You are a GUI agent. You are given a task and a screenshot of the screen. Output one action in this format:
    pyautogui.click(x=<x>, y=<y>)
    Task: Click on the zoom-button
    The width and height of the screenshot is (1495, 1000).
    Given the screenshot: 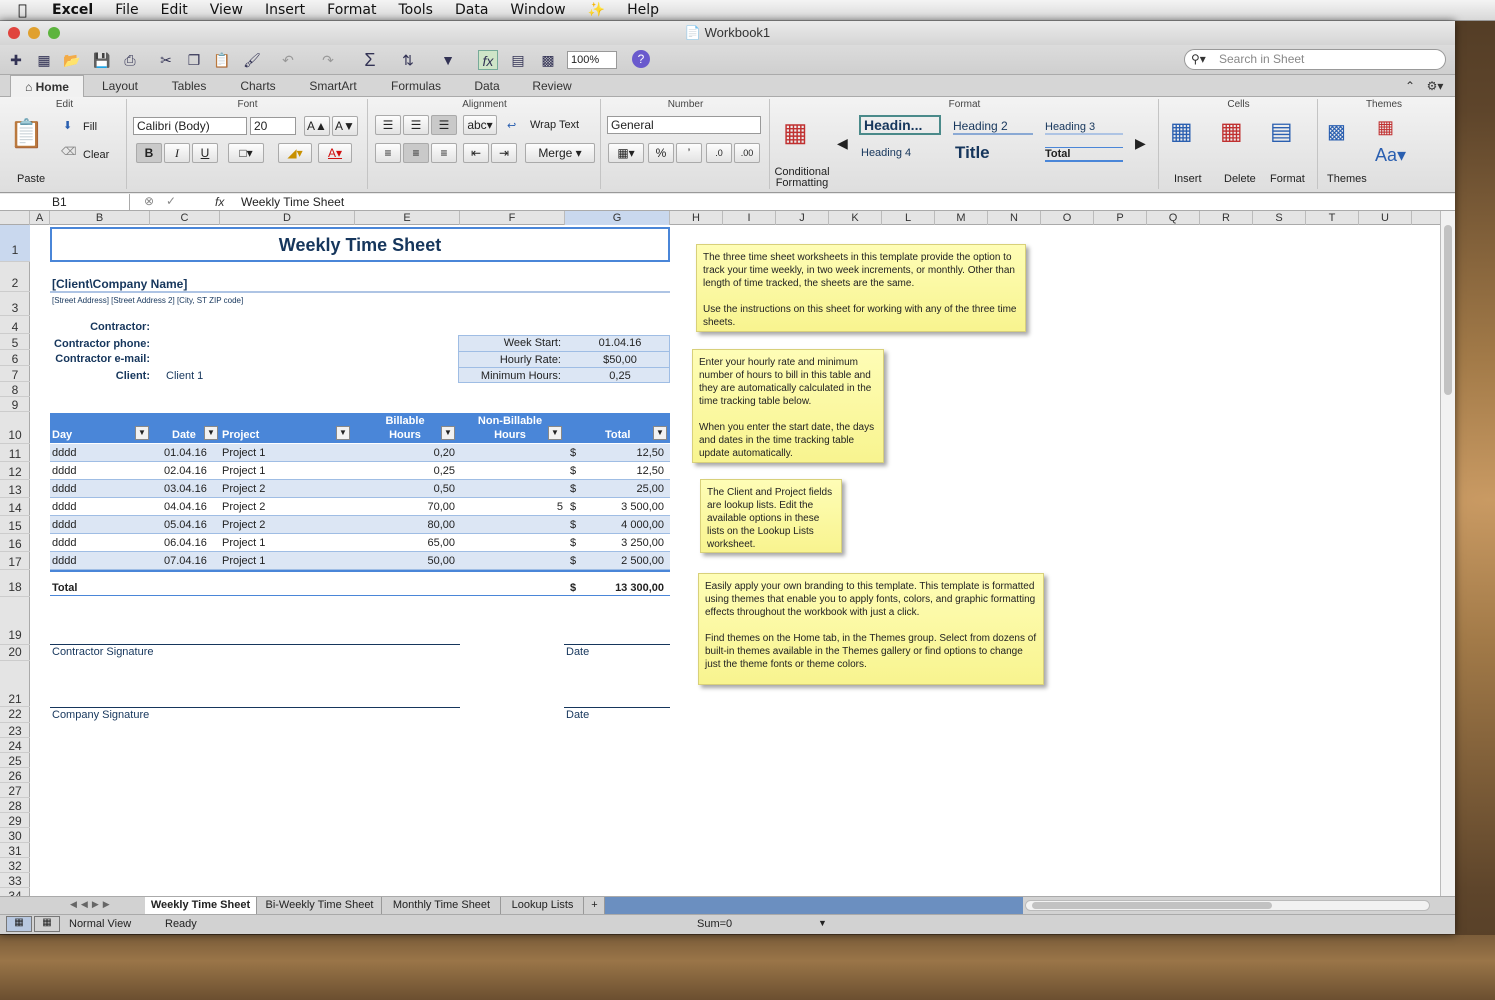 What is the action you would take?
    pyautogui.click(x=54, y=33)
    